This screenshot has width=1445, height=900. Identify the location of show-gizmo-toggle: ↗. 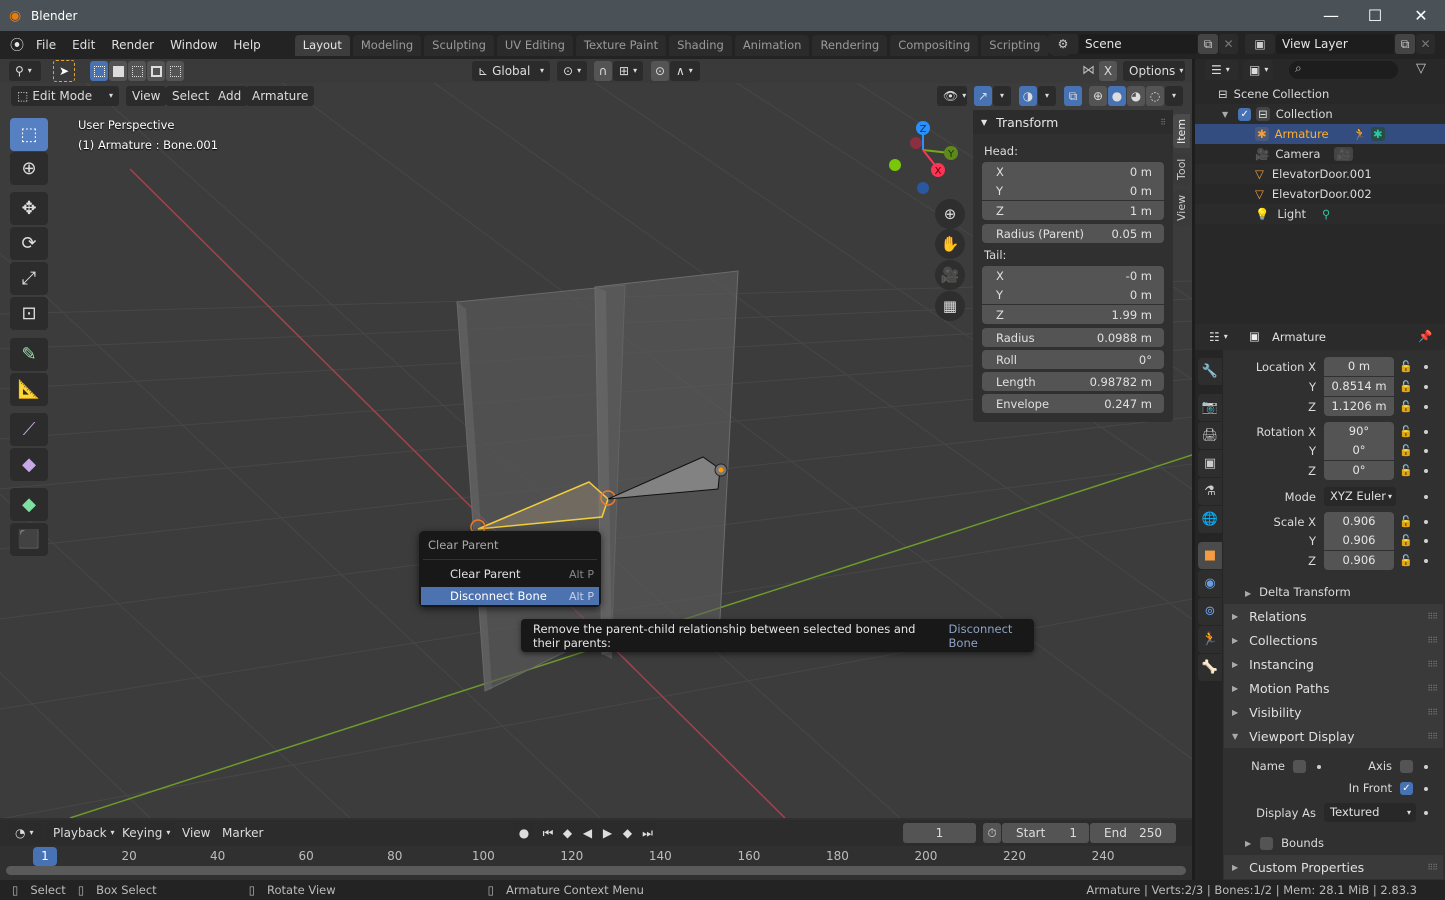
(983, 96).